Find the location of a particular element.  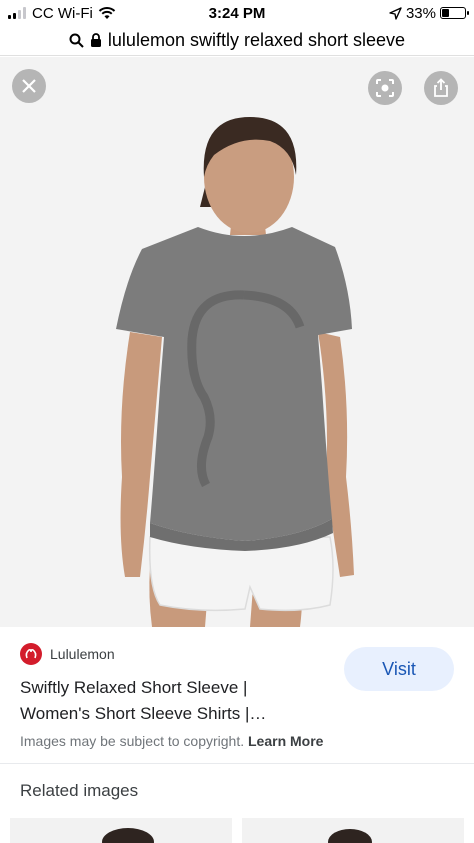

clock: 3:24 PM is located at coordinates (237, 13).